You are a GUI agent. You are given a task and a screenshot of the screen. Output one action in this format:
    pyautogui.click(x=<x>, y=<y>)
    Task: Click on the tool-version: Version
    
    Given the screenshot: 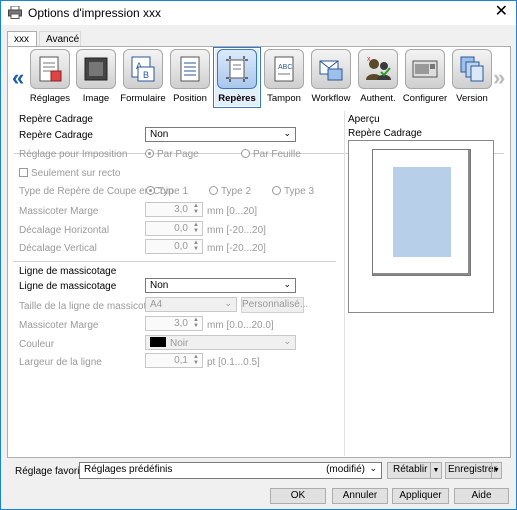 What is the action you would take?
    pyautogui.click(x=472, y=77)
    